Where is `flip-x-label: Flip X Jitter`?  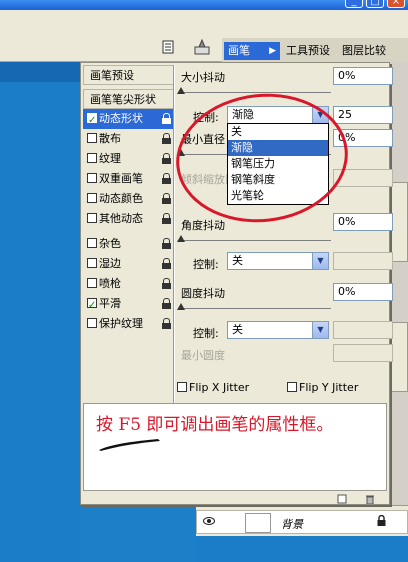 flip-x-label: Flip X Jitter is located at coordinates (219, 387).